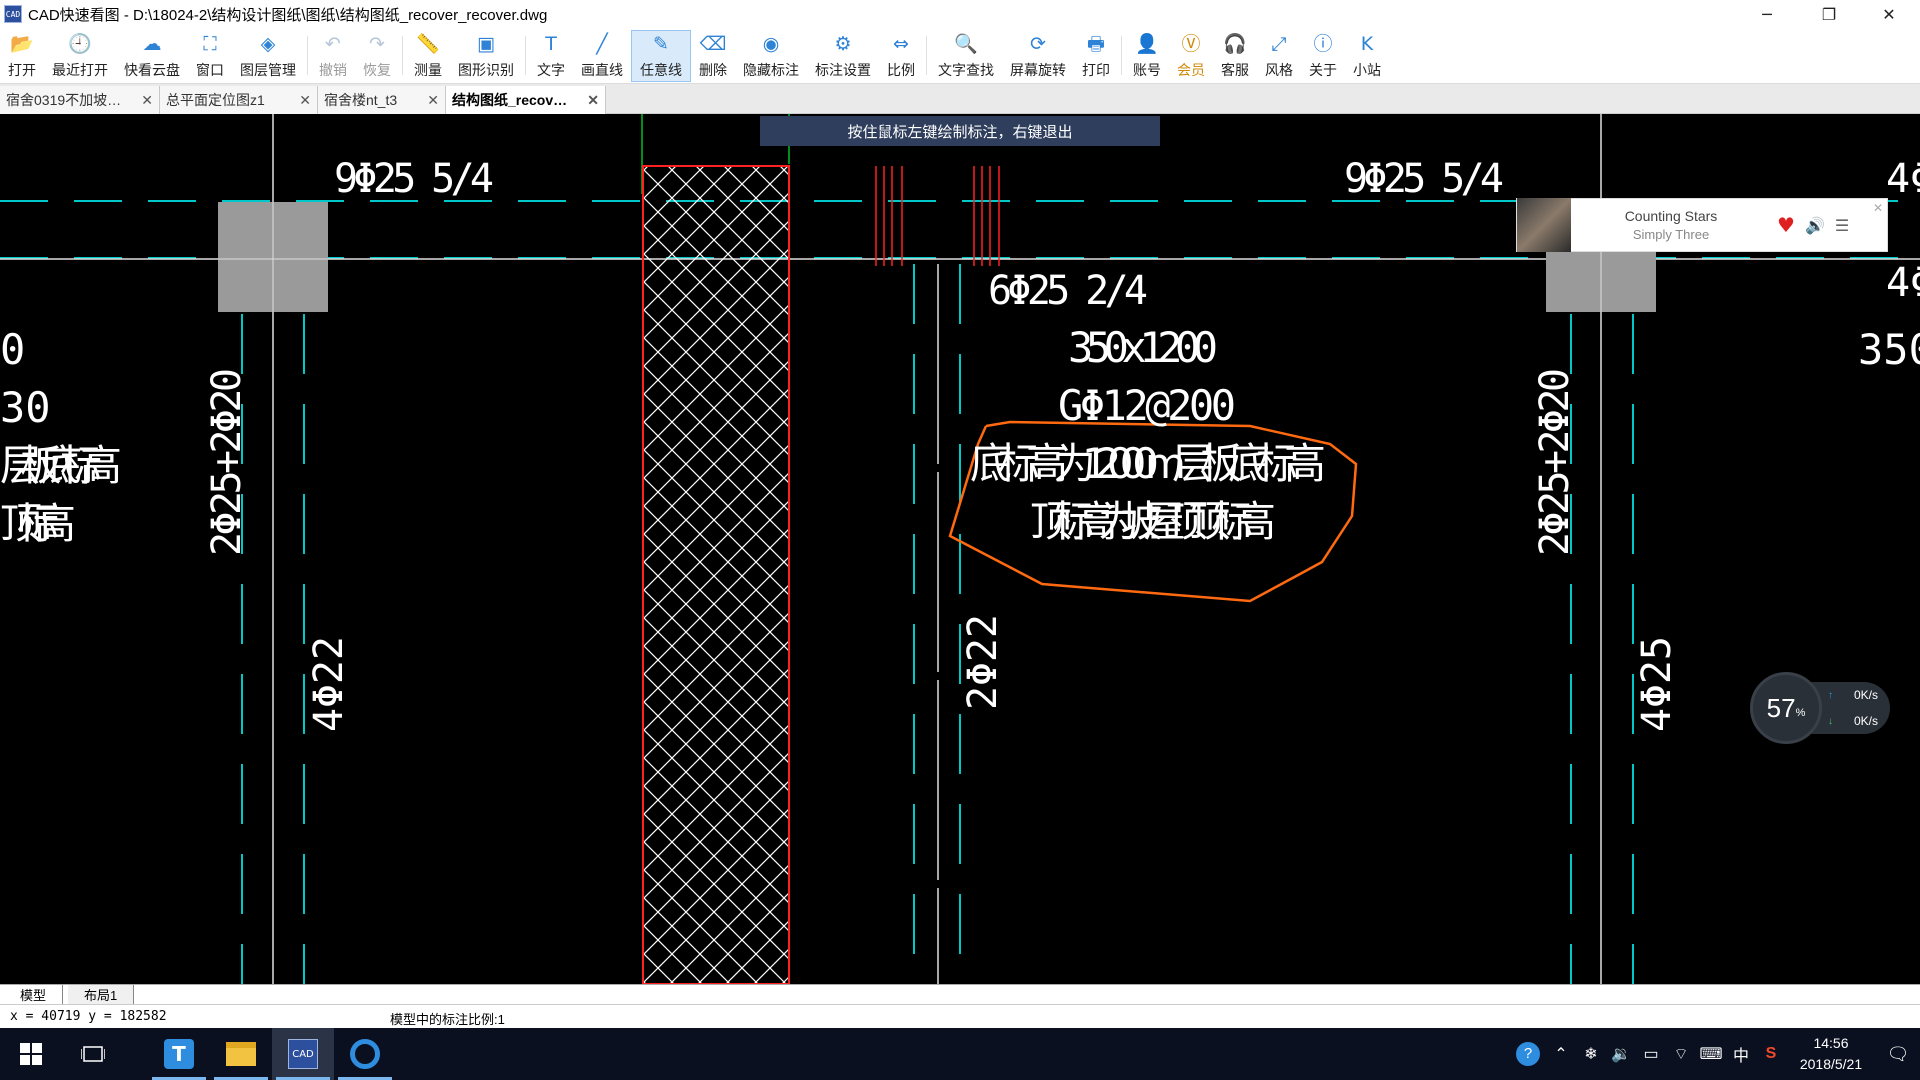 The width and height of the screenshot is (1920, 1080). What do you see at coordinates (1898, 1054) in the screenshot?
I see `notification-icon: 🗨` at bounding box center [1898, 1054].